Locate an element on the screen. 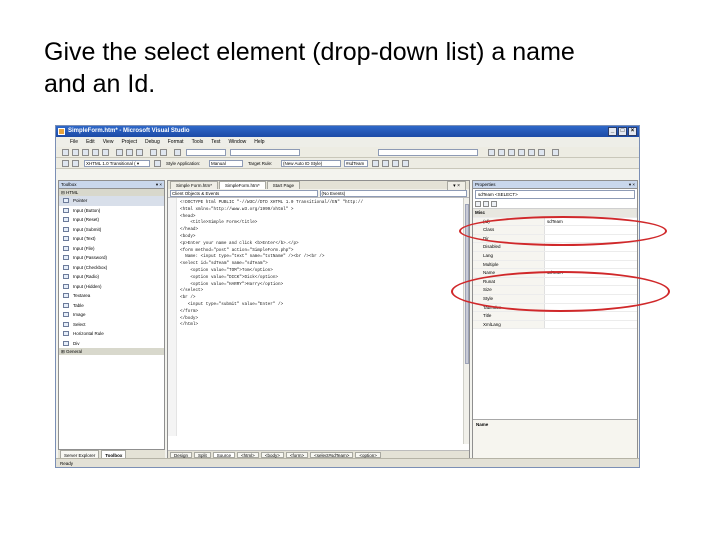  properties-object-combo: sdTeam <SELECT> is located at coordinates (555, 194).